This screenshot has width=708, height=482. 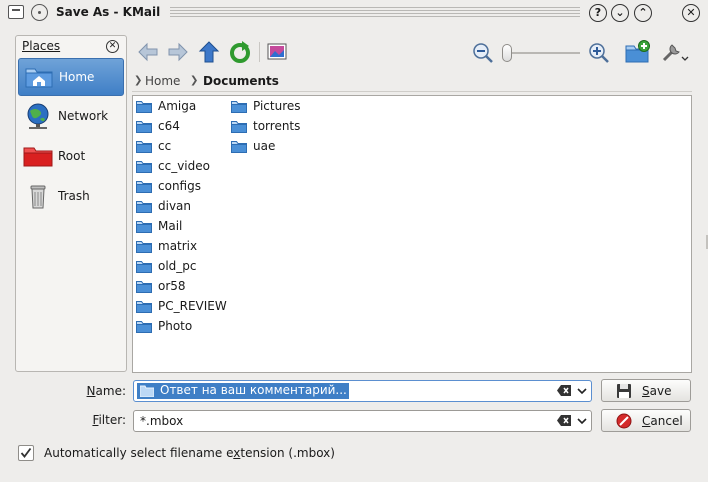 I want to click on cancel-icon, so click(x=624, y=421).